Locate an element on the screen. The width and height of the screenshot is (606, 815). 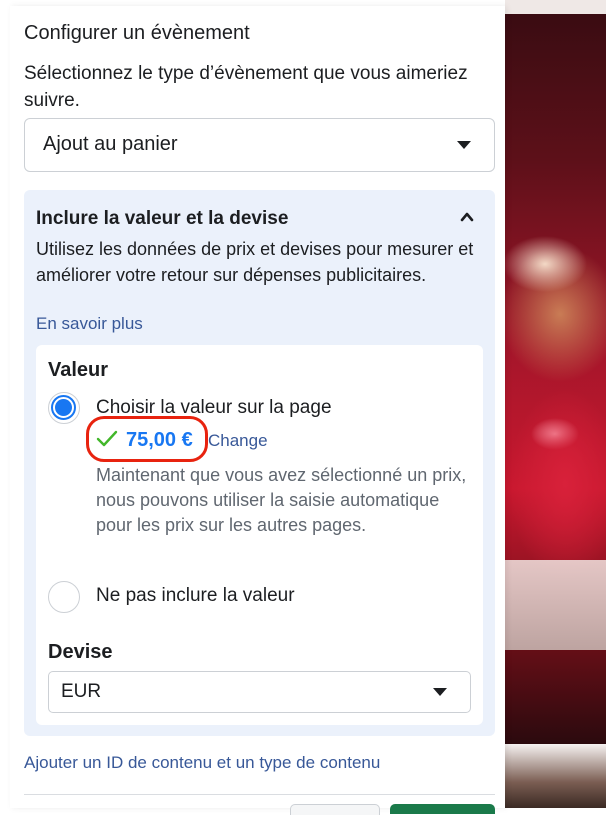
background-photo-top is located at coordinates (555, 7).